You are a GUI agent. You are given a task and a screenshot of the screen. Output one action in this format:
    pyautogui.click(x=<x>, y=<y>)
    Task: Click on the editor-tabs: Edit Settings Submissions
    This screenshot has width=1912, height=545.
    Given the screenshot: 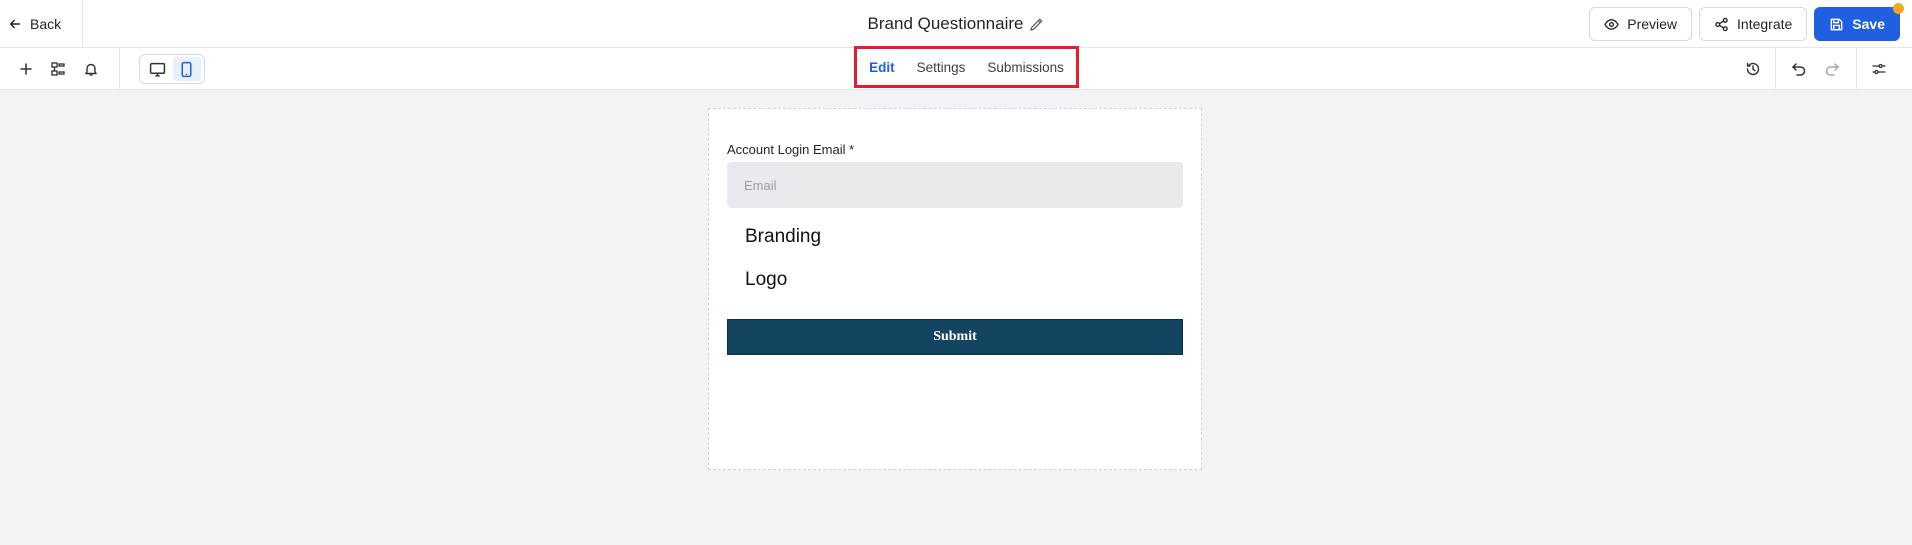 What is the action you would take?
    pyautogui.click(x=966, y=67)
    